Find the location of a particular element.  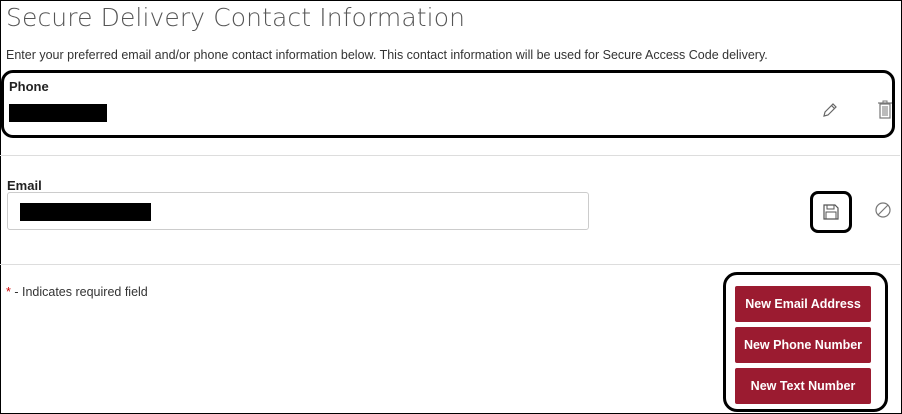

save-icon is located at coordinates (831, 212).